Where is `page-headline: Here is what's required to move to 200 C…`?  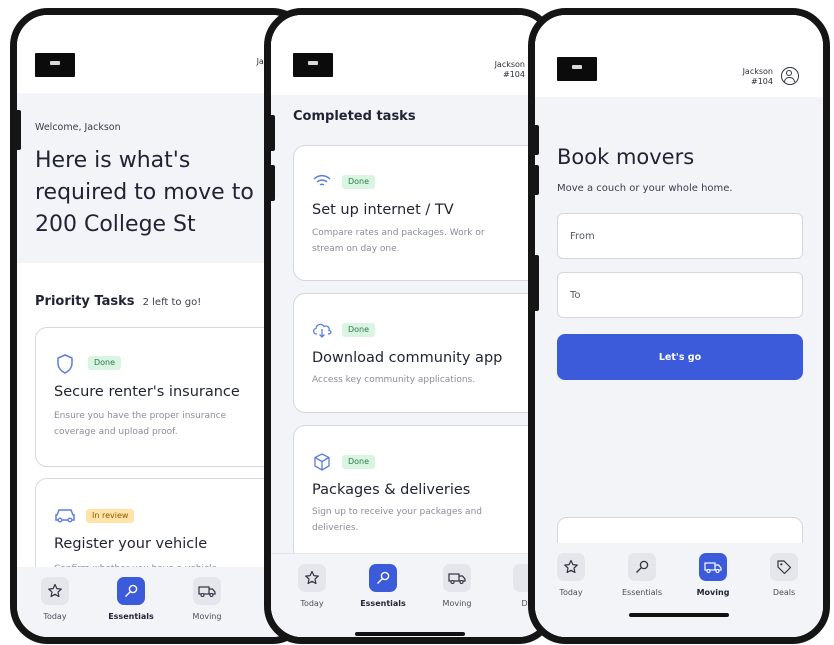 page-headline: Here is what's required to move to 200 C… is located at coordinates (144, 193).